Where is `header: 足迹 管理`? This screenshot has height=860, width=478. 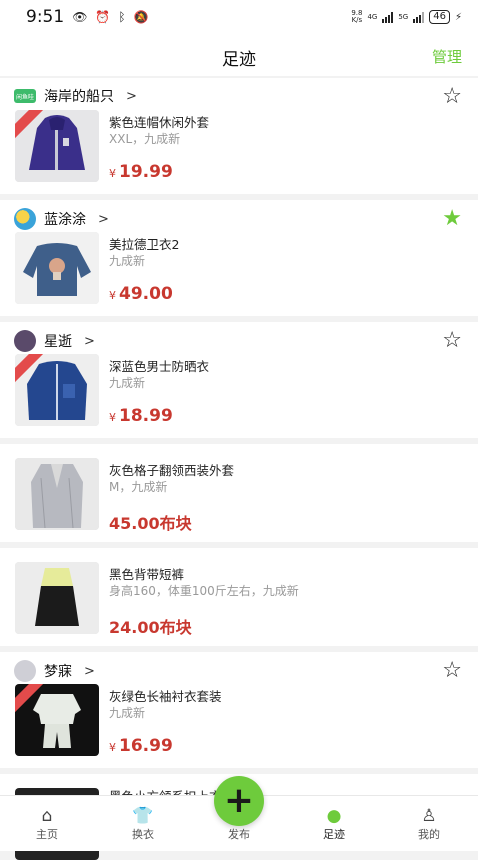
header: 足迹 管理 is located at coordinates (239, 55).